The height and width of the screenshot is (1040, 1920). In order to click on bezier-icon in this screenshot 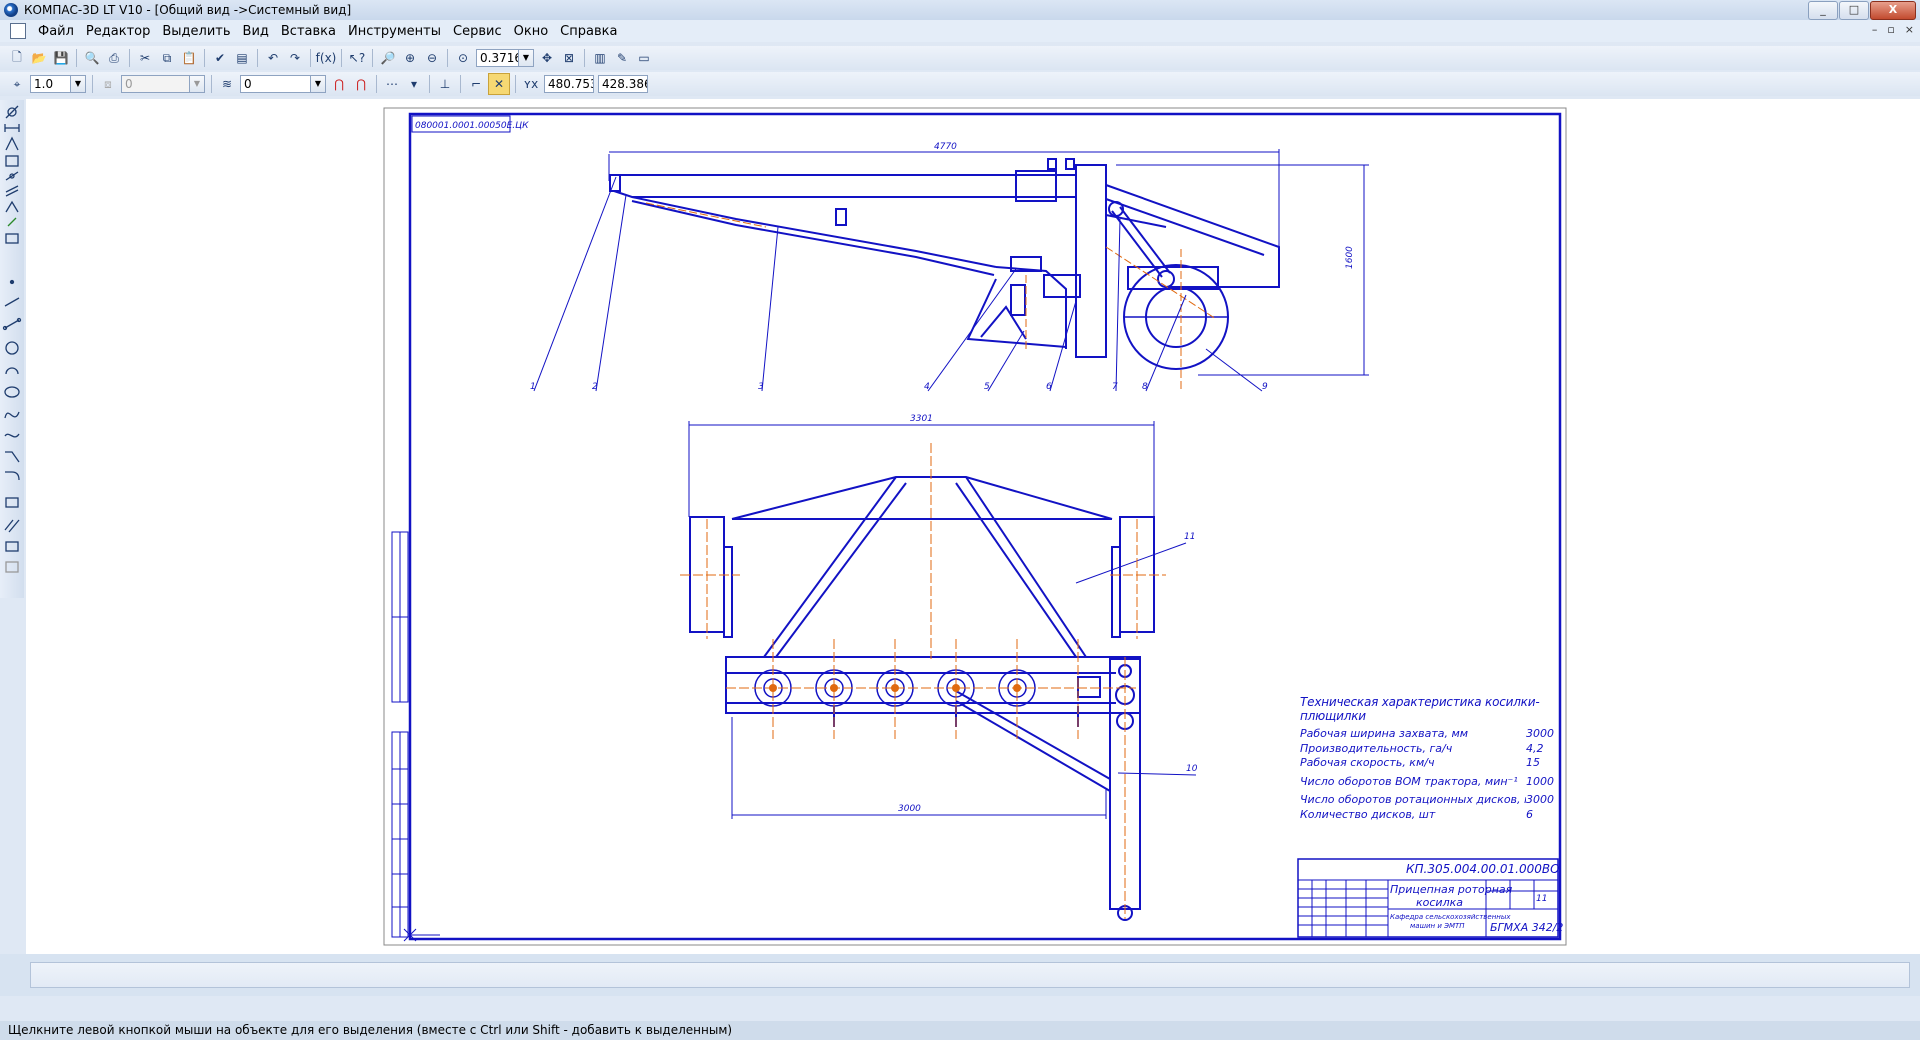, I will do `click(12, 457)`.